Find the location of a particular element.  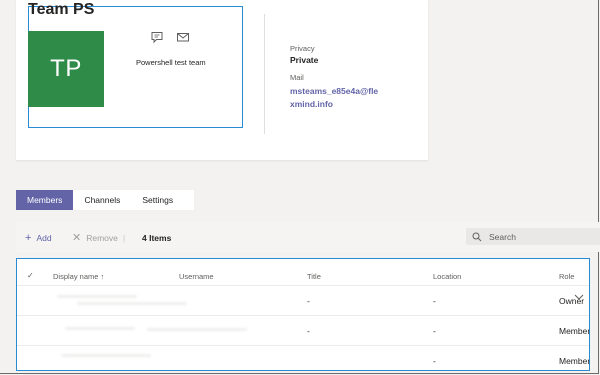

search-input is located at coordinates (539, 236).